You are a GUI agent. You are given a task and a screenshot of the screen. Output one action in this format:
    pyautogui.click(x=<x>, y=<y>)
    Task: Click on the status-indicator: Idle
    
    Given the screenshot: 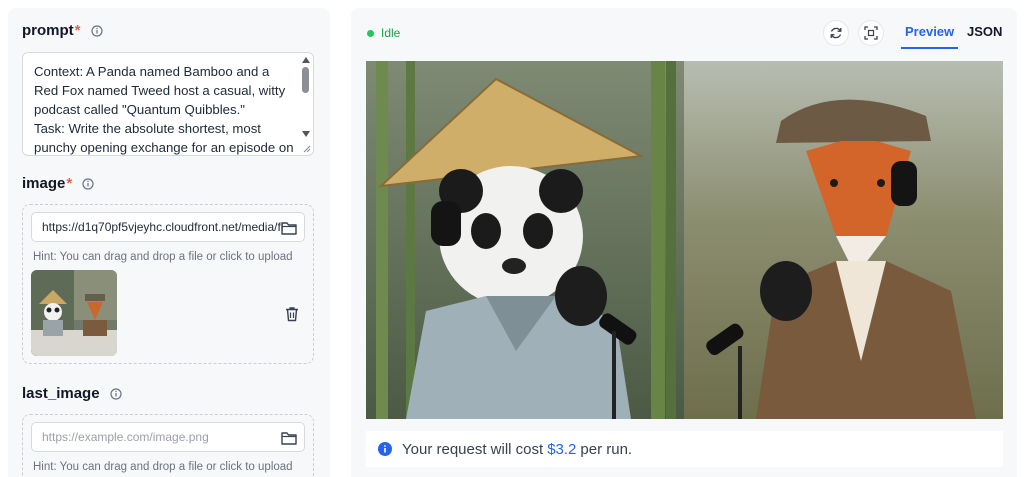 What is the action you would take?
    pyautogui.click(x=383, y=33)
    